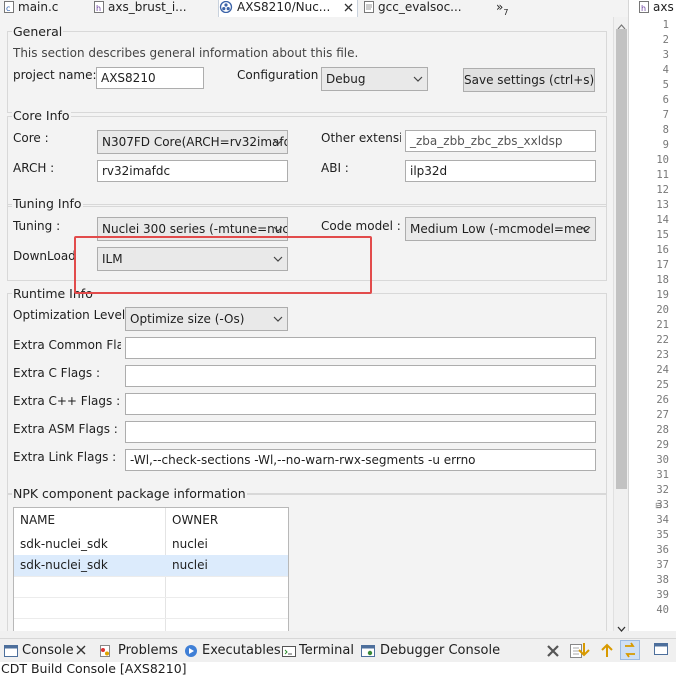  I want to click on arch-field: rv32imafdc, so click(192, 171).